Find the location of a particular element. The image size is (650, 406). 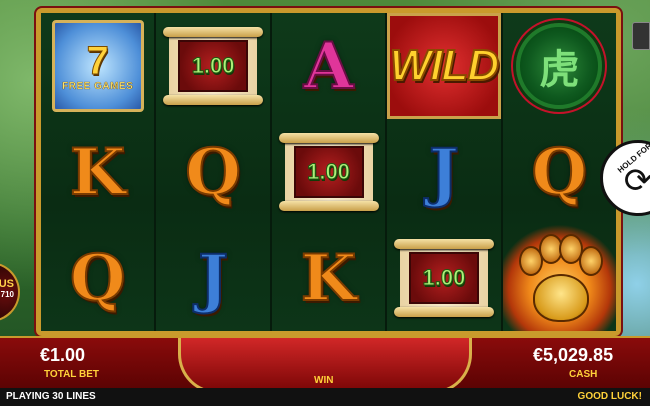

jackpot-side-value: 710 is located at coordinates (7, 294).